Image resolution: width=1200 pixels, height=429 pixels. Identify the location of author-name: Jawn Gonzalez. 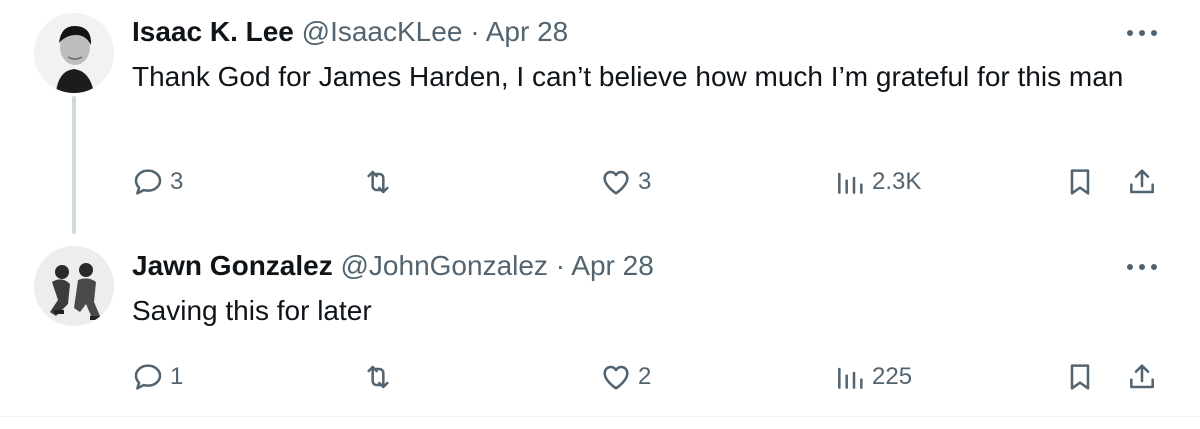
(232, 265).